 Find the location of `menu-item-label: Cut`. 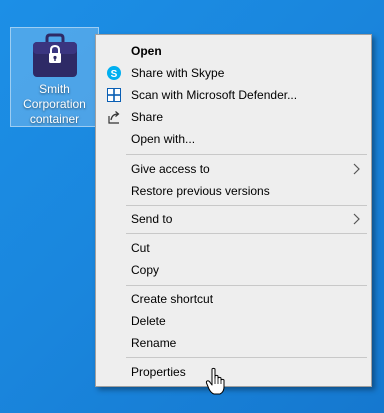

menu-item-label: Cut is located at coordinates (140, 248).